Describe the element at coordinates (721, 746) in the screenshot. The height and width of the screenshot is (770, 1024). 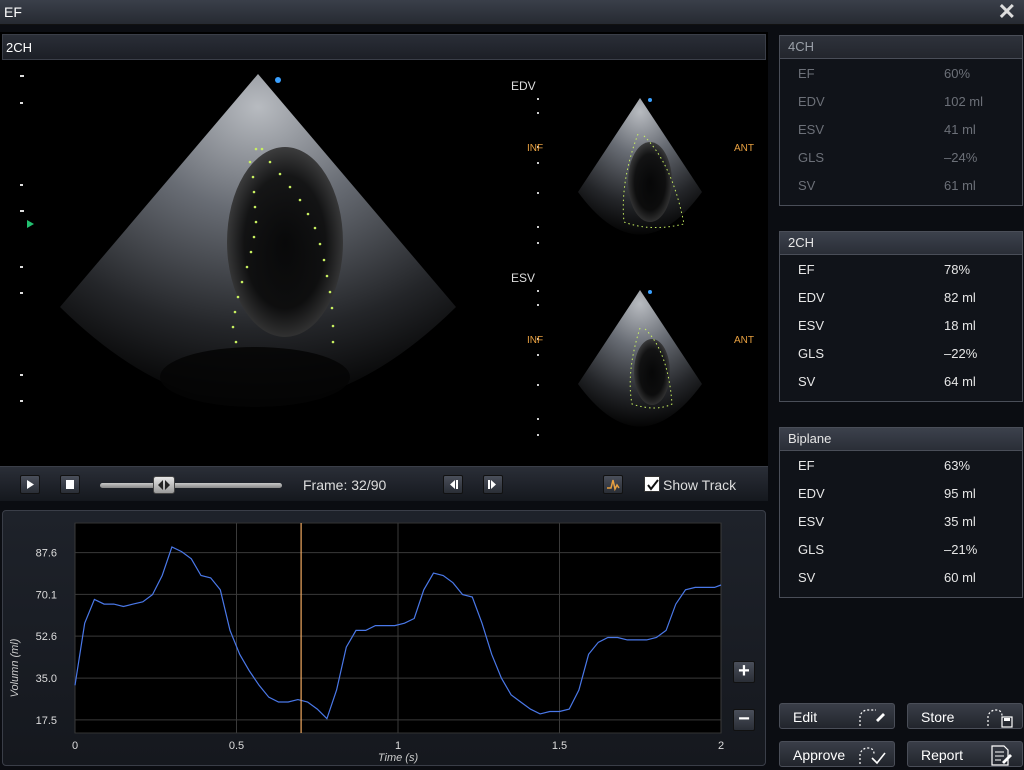
I see `x-tick-label: 2` at that location.